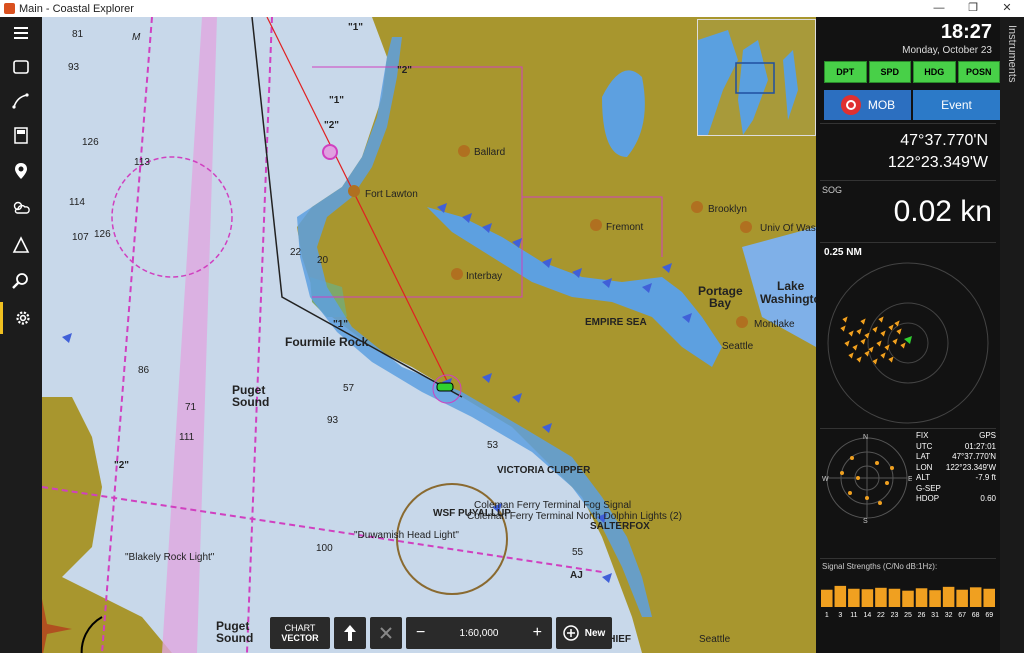 This screenshot has height=653, width=1024. I want to click on north-up-button, so click(350, 633).